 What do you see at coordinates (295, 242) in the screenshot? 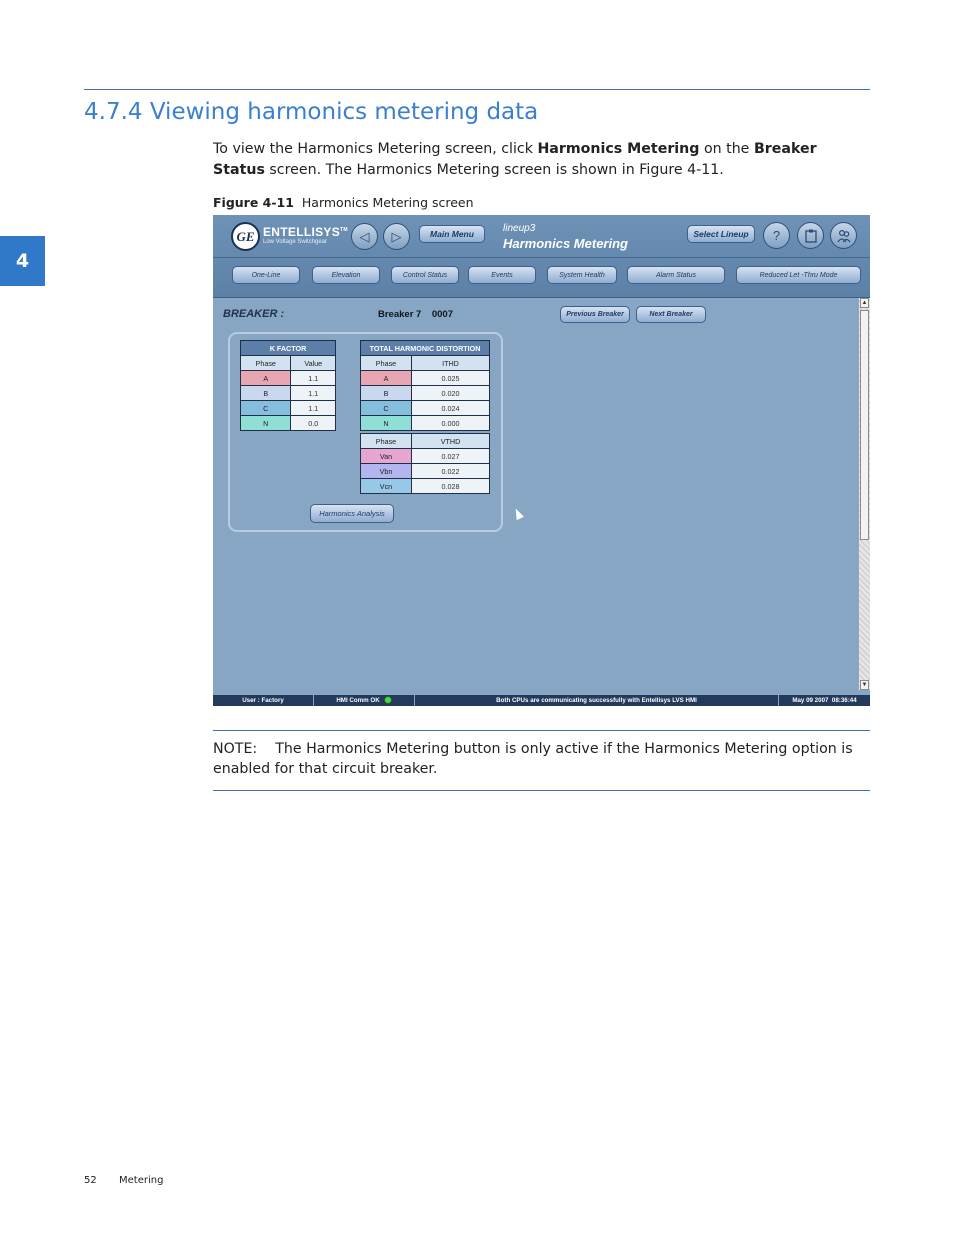
I see `brand-subtitle: Low Voltage Switchgear` at bounding box center [295, 242].